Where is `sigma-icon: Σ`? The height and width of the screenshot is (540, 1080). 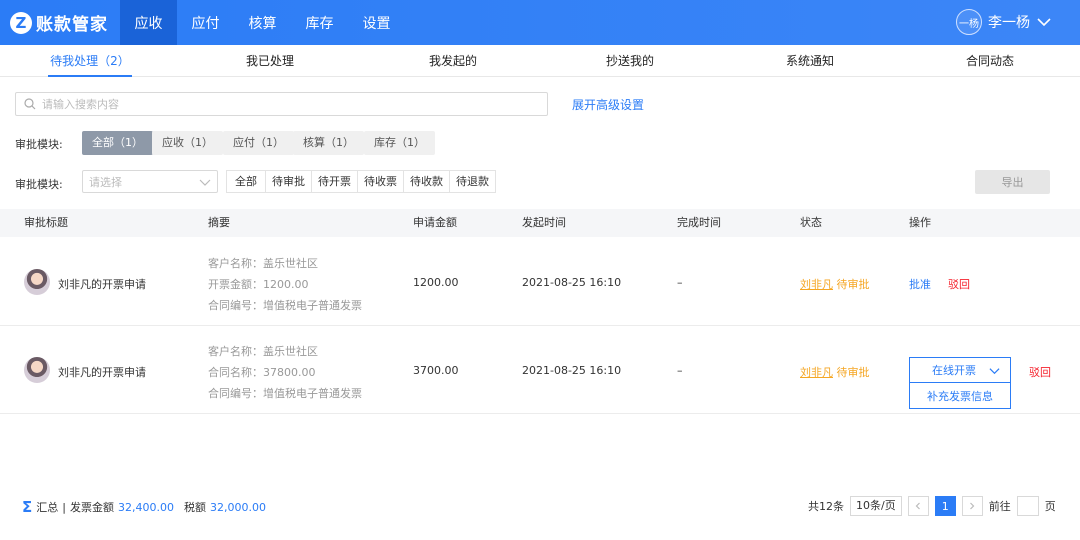
sigma-icon: Σ is located at coordinates (27, 507).